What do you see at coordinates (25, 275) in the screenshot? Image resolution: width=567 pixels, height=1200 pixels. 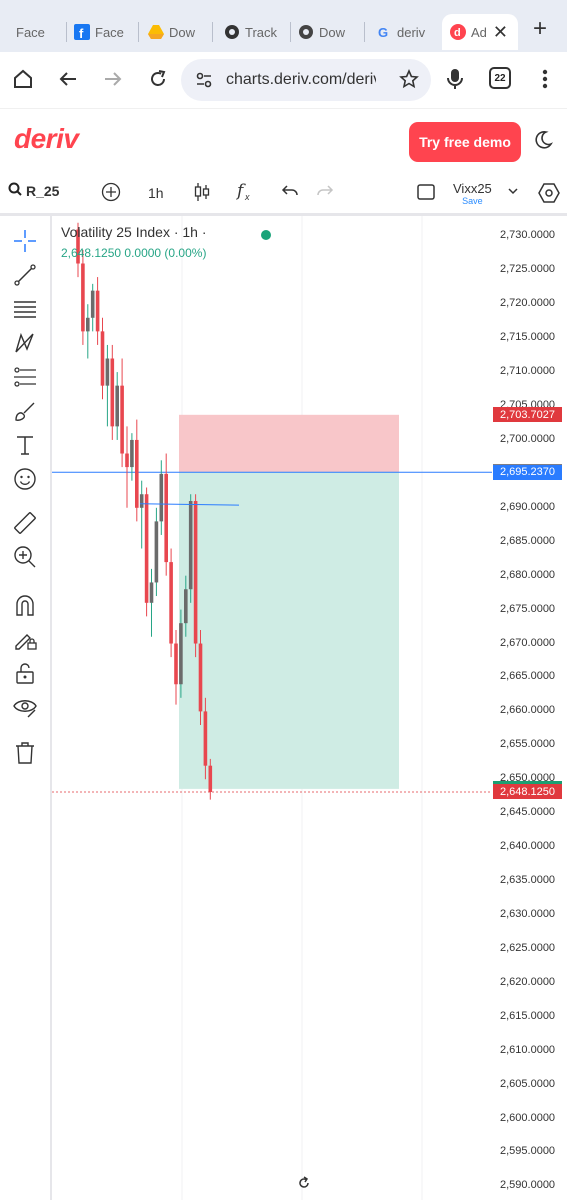 I see `trendline-icon` at bounding box center [25, 275].